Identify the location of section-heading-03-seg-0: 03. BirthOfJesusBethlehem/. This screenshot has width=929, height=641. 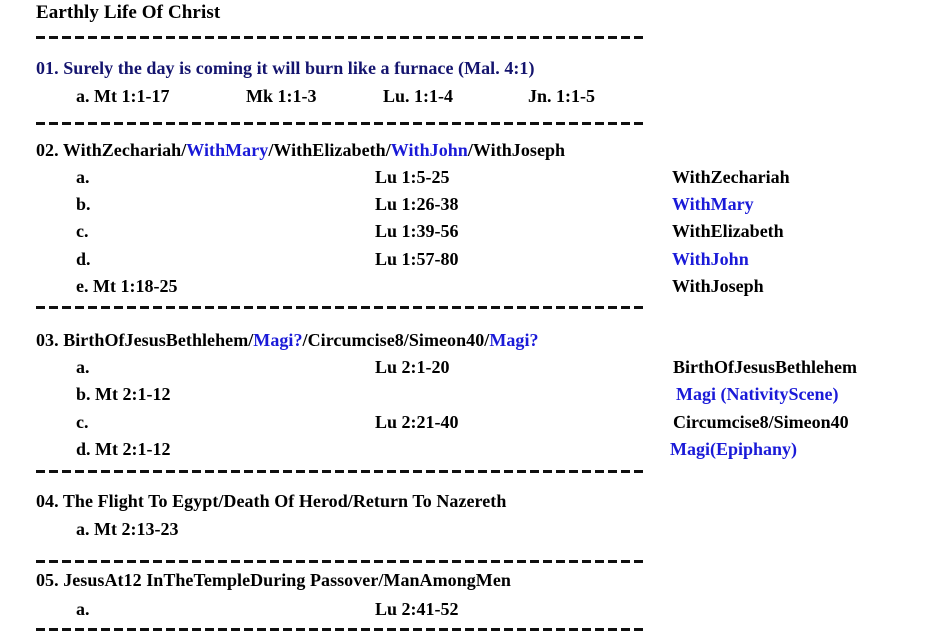
(145, 340).